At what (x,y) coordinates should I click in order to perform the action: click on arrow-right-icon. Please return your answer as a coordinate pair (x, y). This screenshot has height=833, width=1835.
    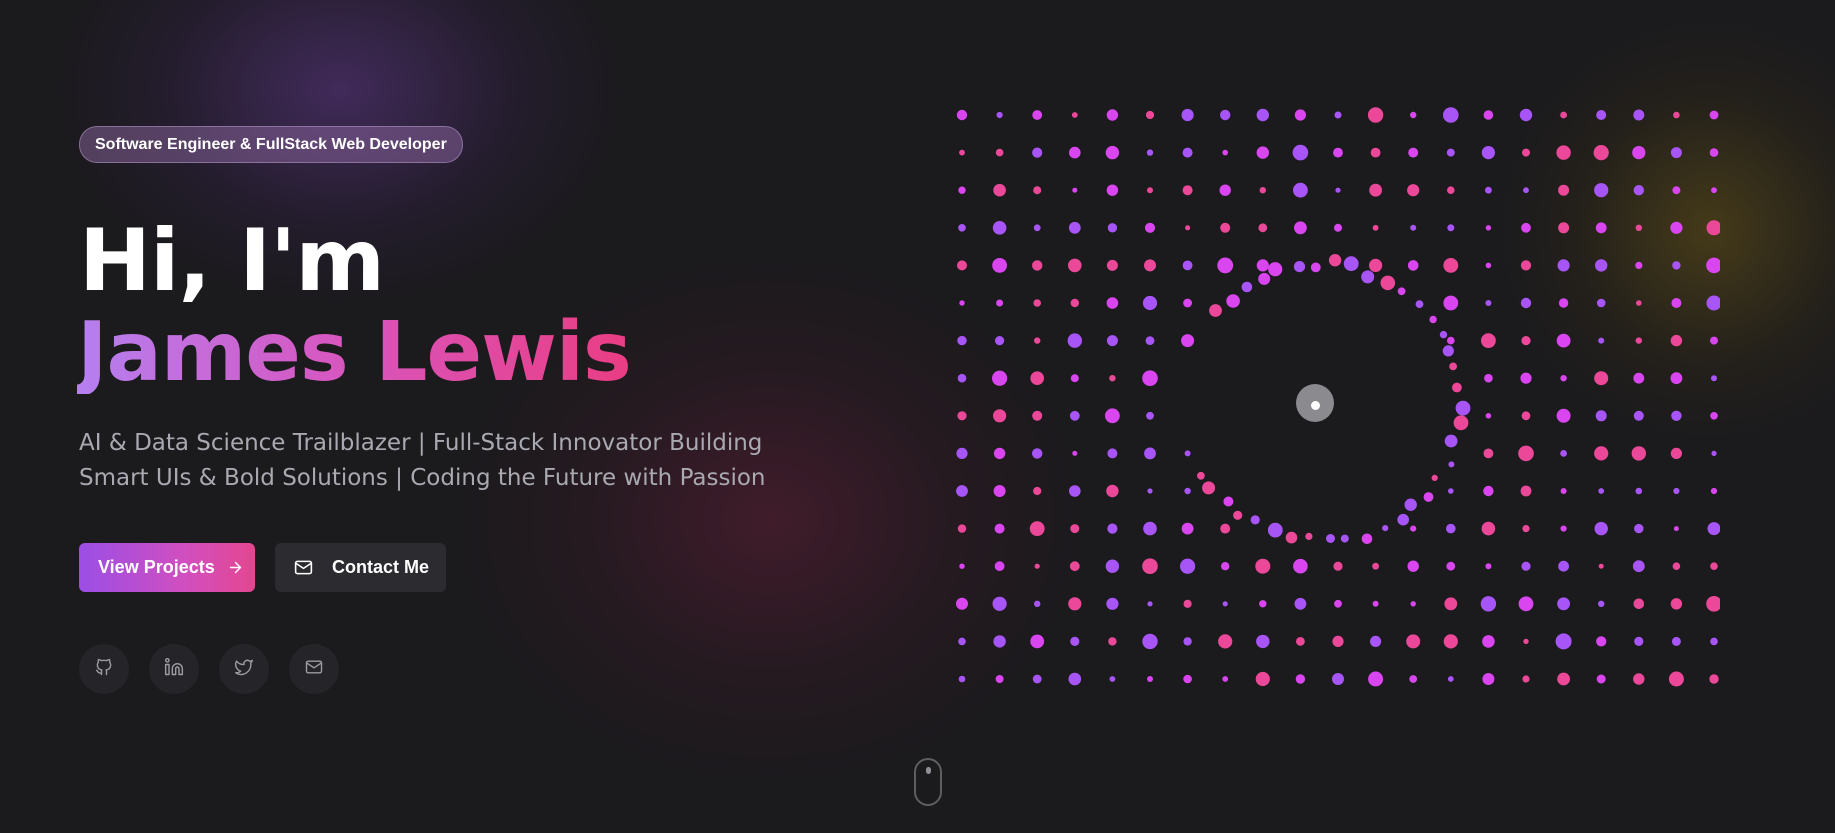
    Looking at the image, I should click on (235, 567).